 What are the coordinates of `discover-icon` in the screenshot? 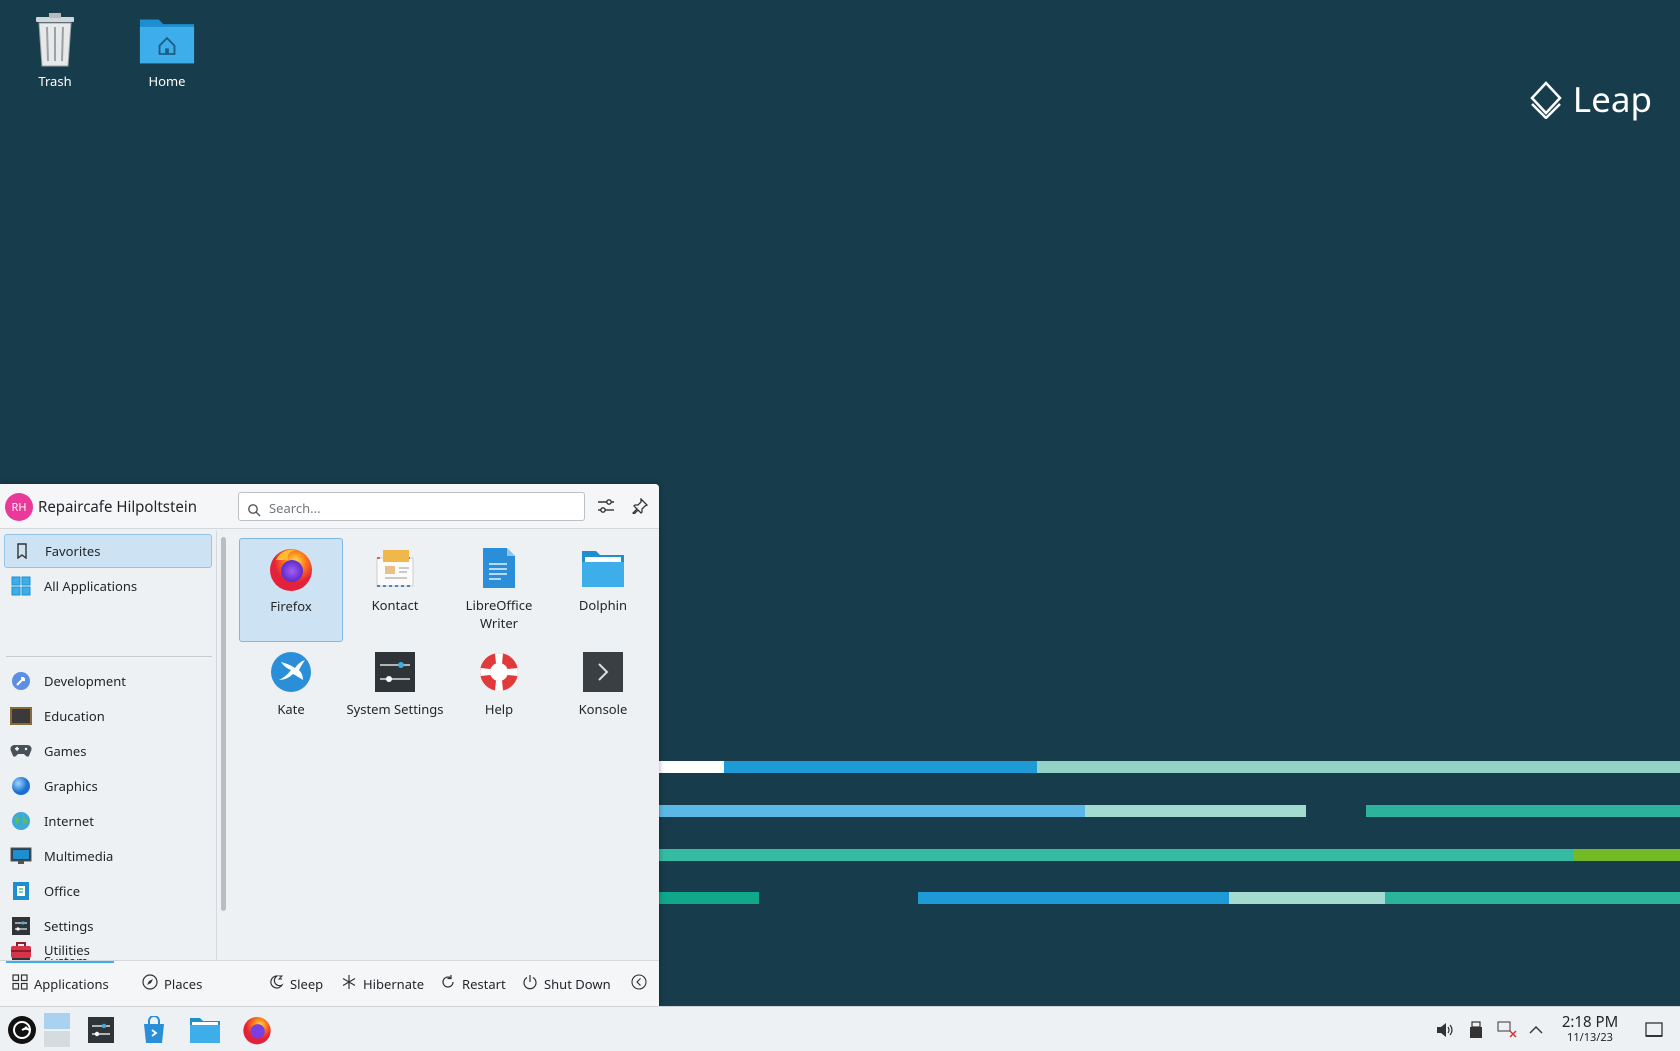 It's located at (154, 1029).